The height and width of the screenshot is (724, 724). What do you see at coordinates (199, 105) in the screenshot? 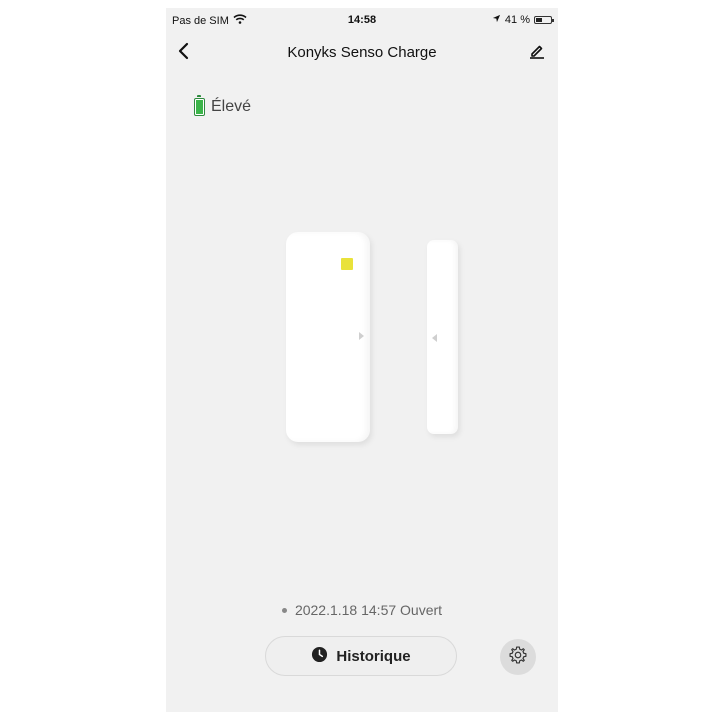
I see `battery-full-icon` at bounding box center [199, 105].